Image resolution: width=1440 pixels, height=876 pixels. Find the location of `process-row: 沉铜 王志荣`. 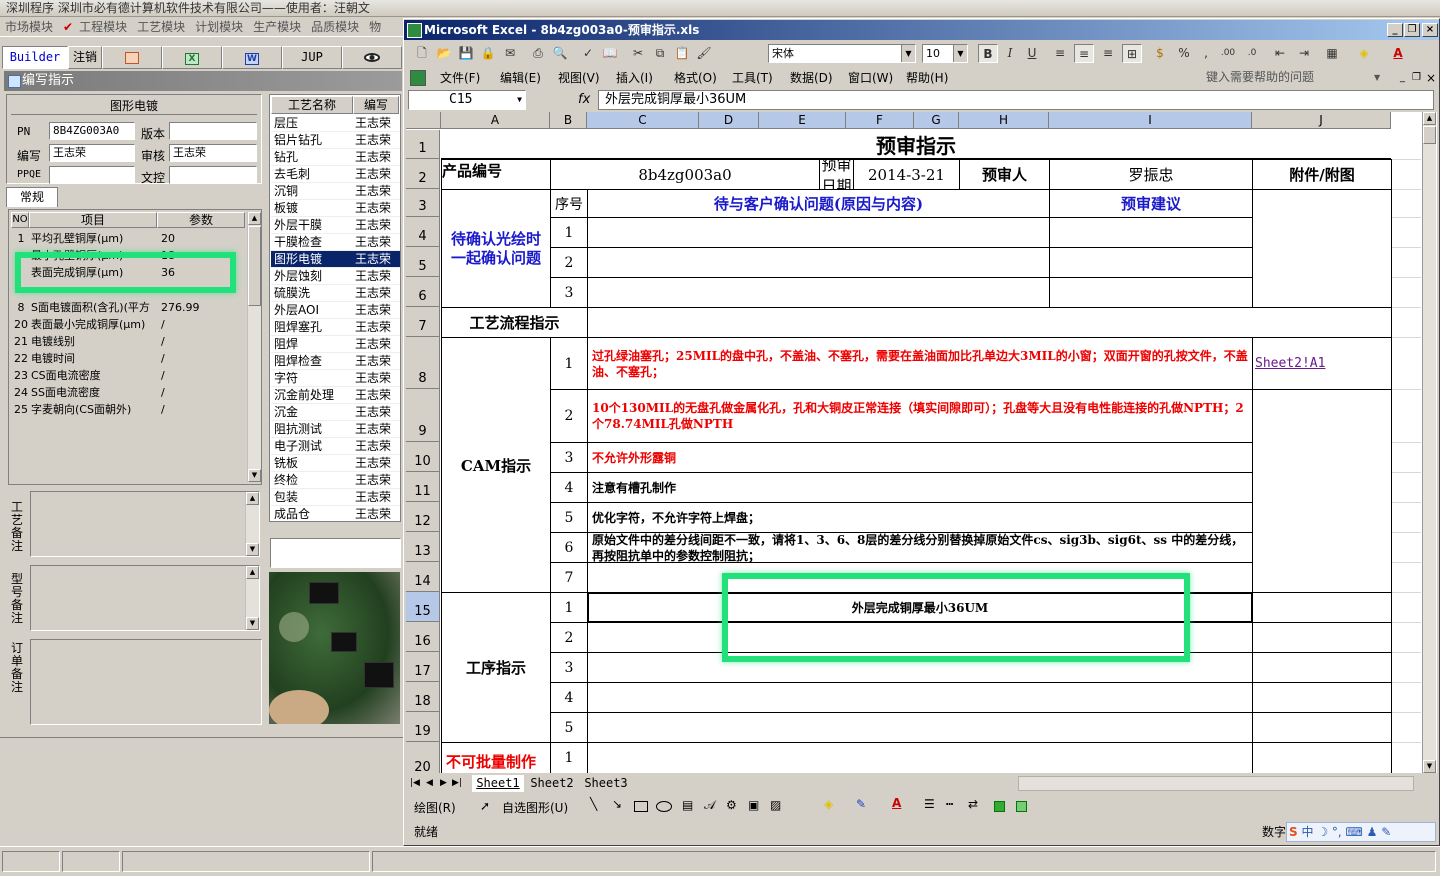

process-row: 沉铜 王志荣 is located at coordinates (335, 191).